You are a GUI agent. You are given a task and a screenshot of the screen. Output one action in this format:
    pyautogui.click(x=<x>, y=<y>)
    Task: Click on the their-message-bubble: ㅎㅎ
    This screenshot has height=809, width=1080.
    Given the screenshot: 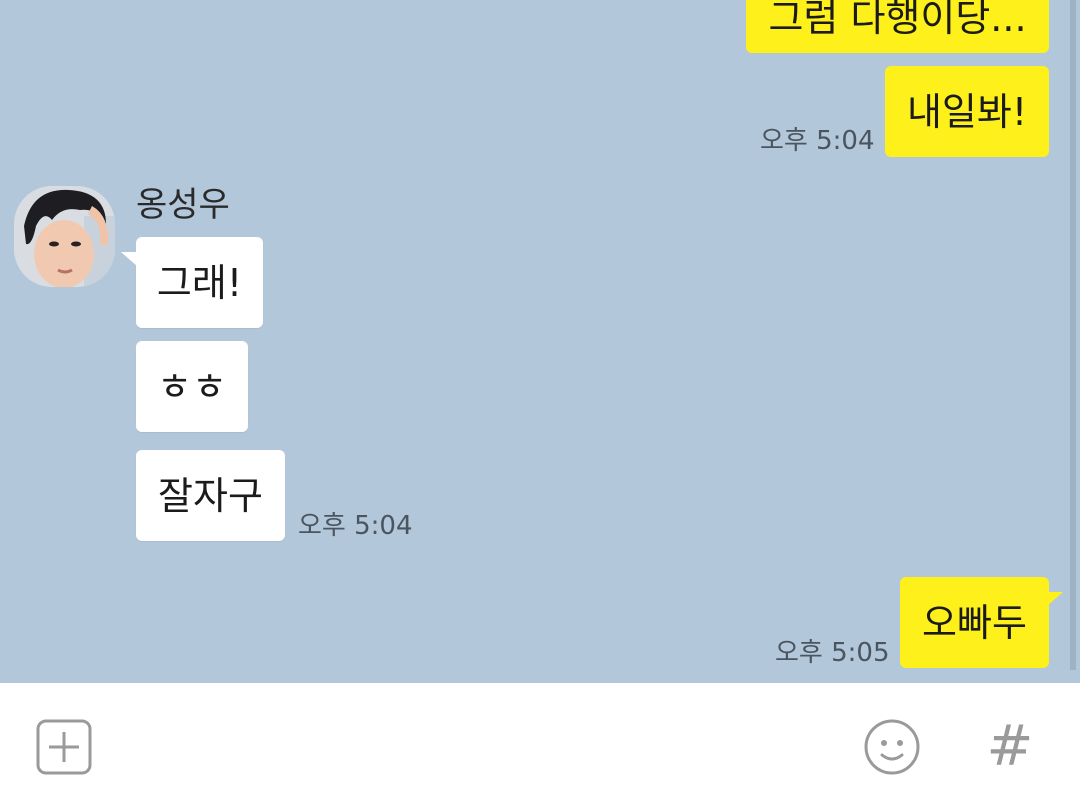 What is the action you would take?
    pyautogui.click(x=192, y=386)
    